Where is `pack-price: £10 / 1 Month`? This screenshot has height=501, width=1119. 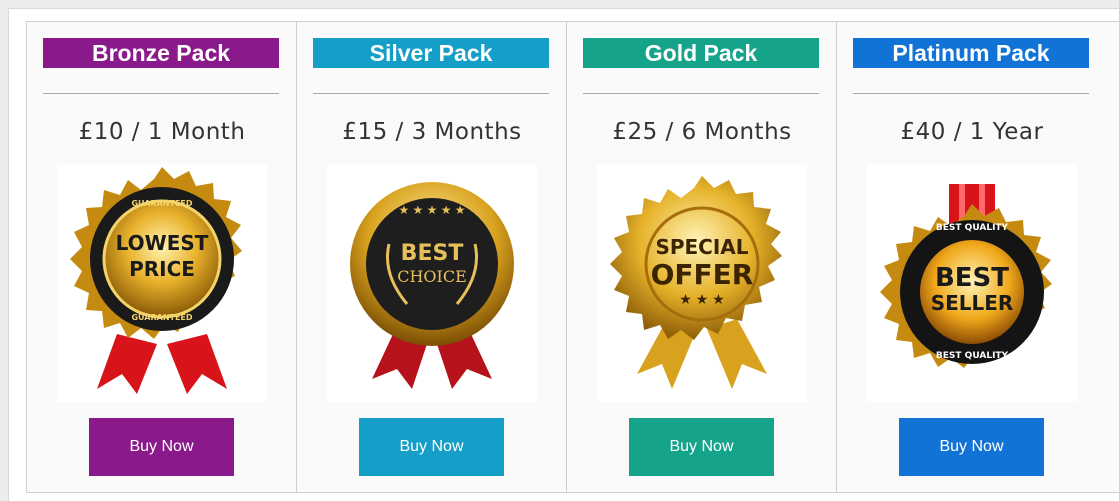 pack-price: £10 / 1 Month is located at coordinates (162, 132).